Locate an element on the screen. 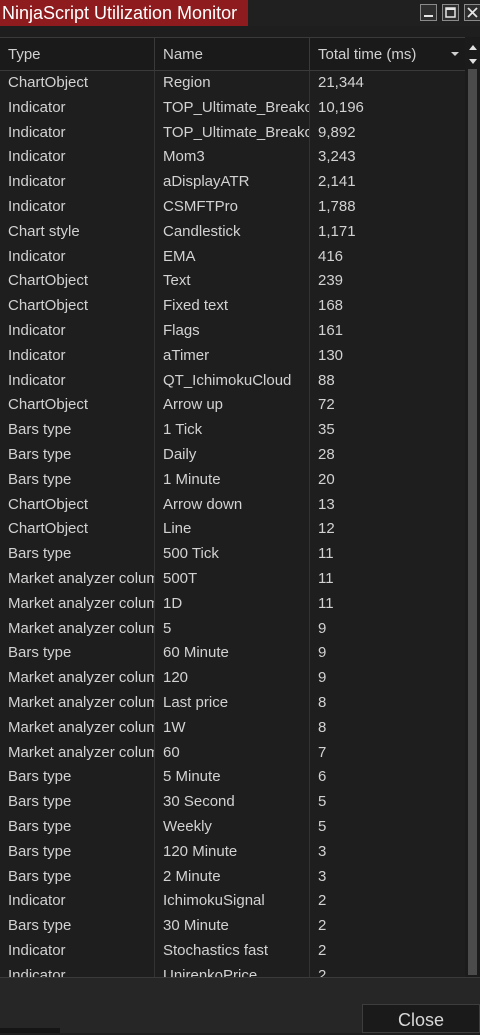  table-row: Market analyzer column 1D 11 is located at coordinates (232, 604).